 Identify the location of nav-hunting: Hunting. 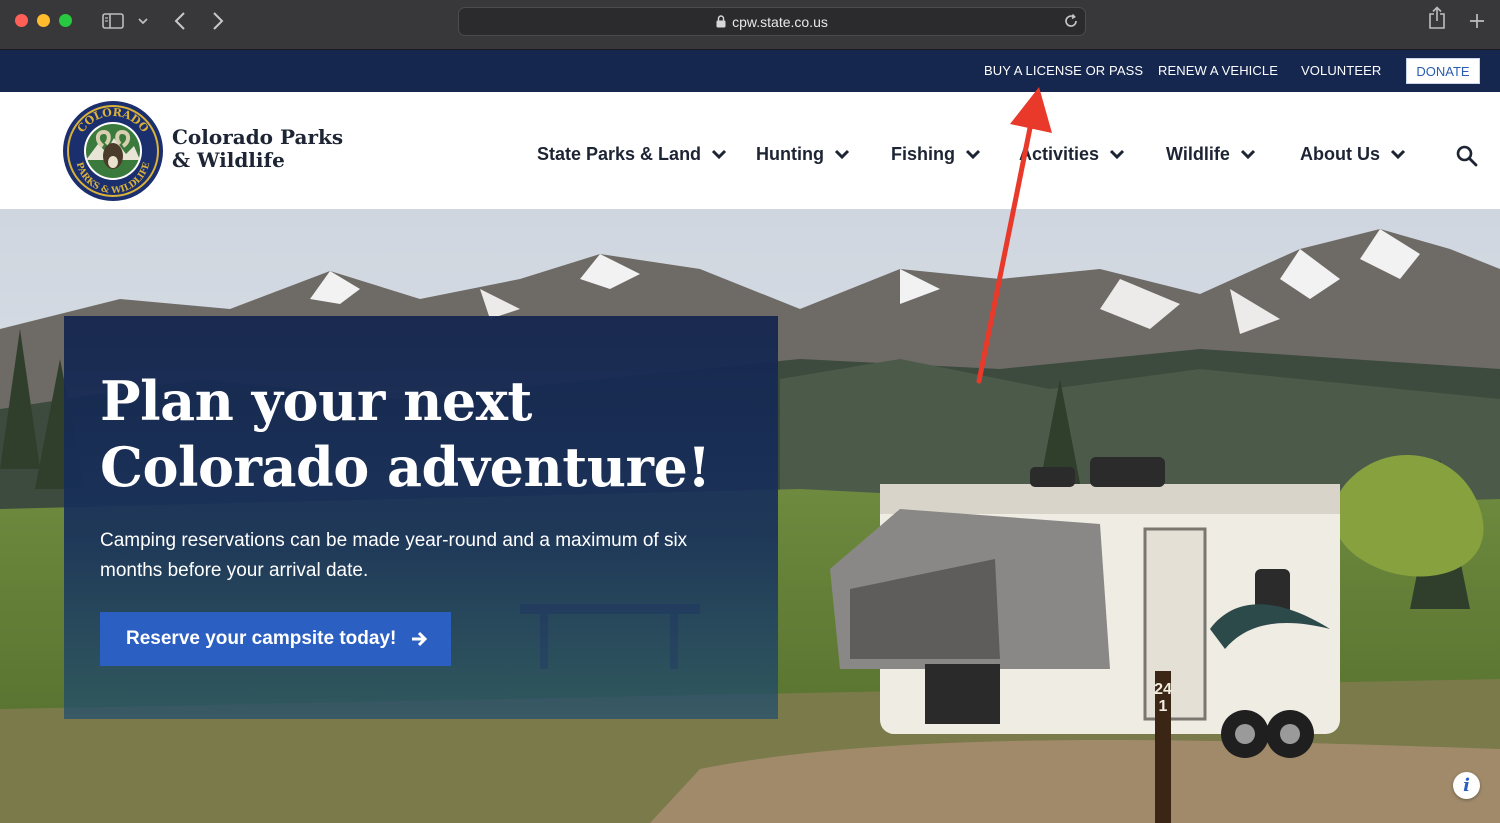
(803, 154).